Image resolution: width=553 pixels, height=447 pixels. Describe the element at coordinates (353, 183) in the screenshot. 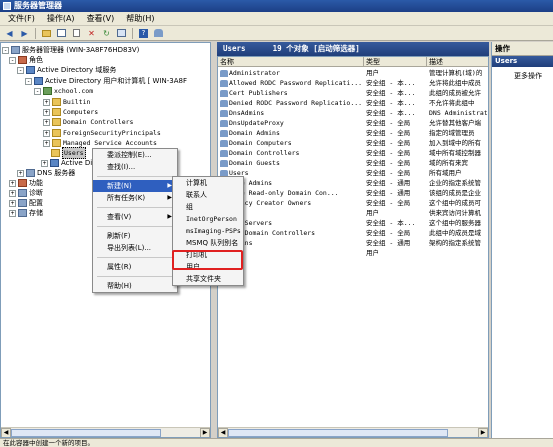

I see `list-item: rise Admins 安全组 - 通用 企业的指定系统管` at that location.